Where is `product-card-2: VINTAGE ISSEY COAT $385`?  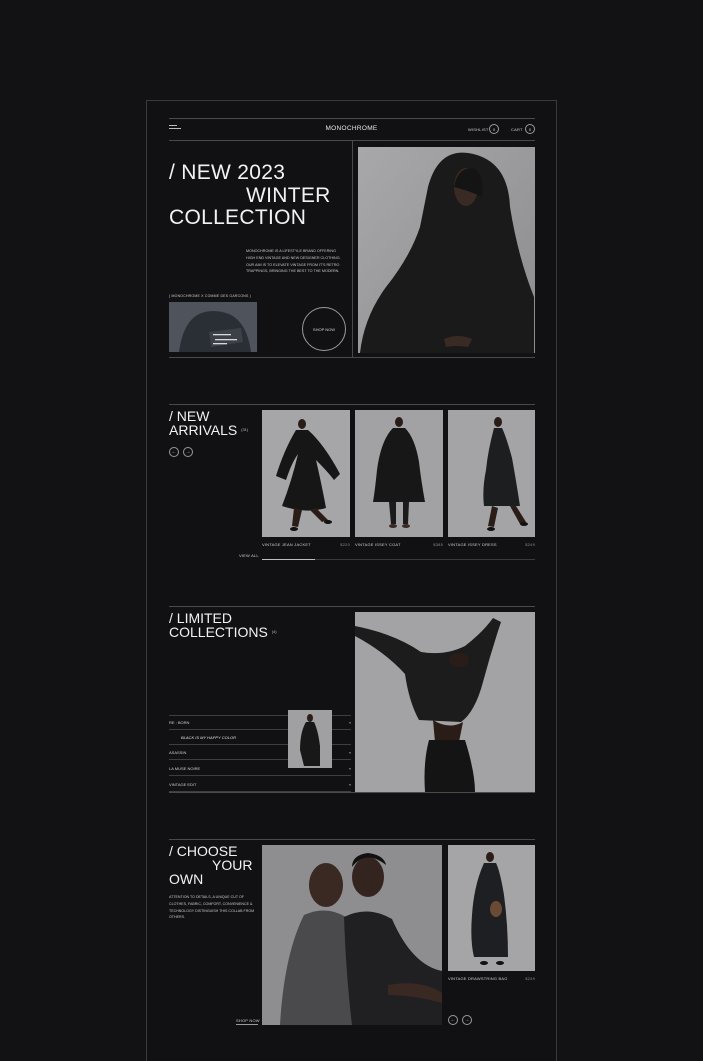 product-card-2: VINTAGE ISSEY COAT $385 is located at coordinates (399, 544).